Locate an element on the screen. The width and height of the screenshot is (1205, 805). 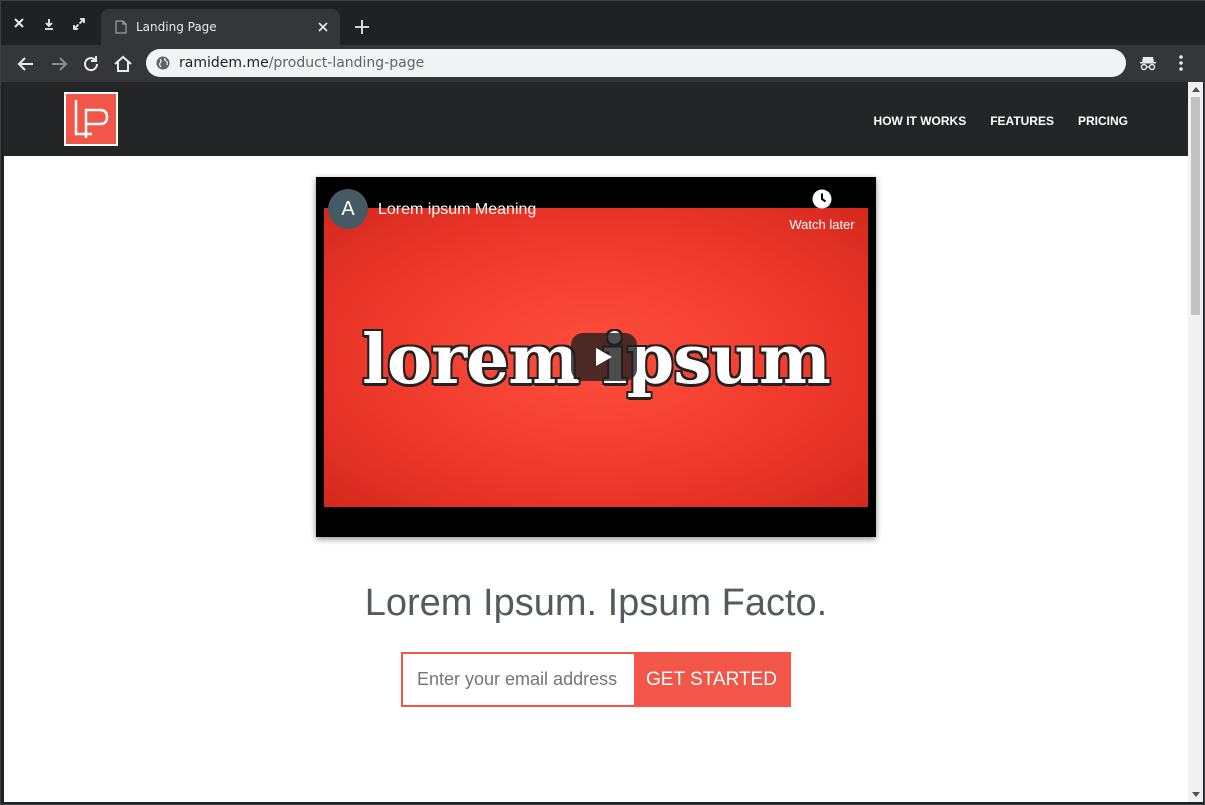
page-icon is located at coordinates (121, 27).